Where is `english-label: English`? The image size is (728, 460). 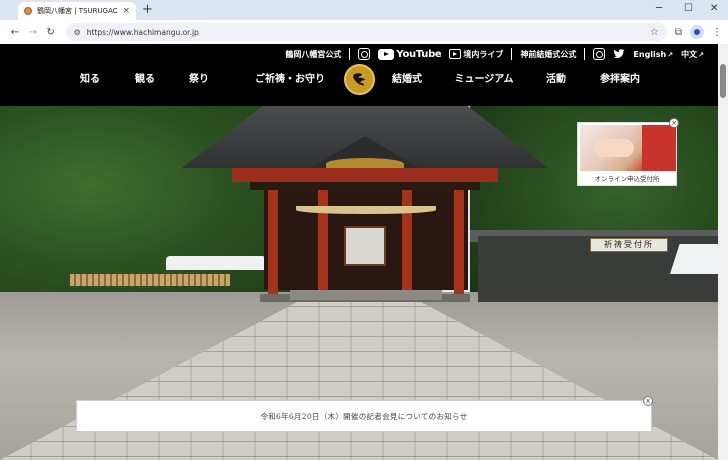
english-label: English is located at coordinates (650, 54).